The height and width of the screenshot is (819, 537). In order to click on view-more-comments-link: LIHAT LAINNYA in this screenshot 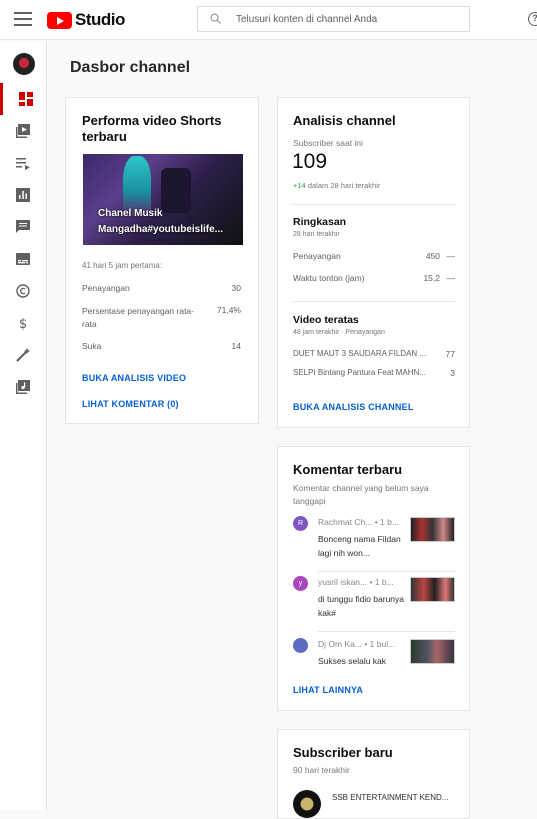, I will do `click(328, 690)`.